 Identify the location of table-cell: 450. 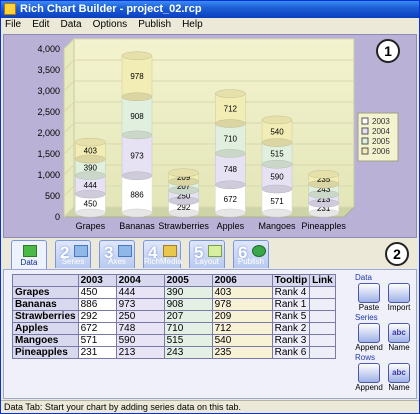
(97, 292).